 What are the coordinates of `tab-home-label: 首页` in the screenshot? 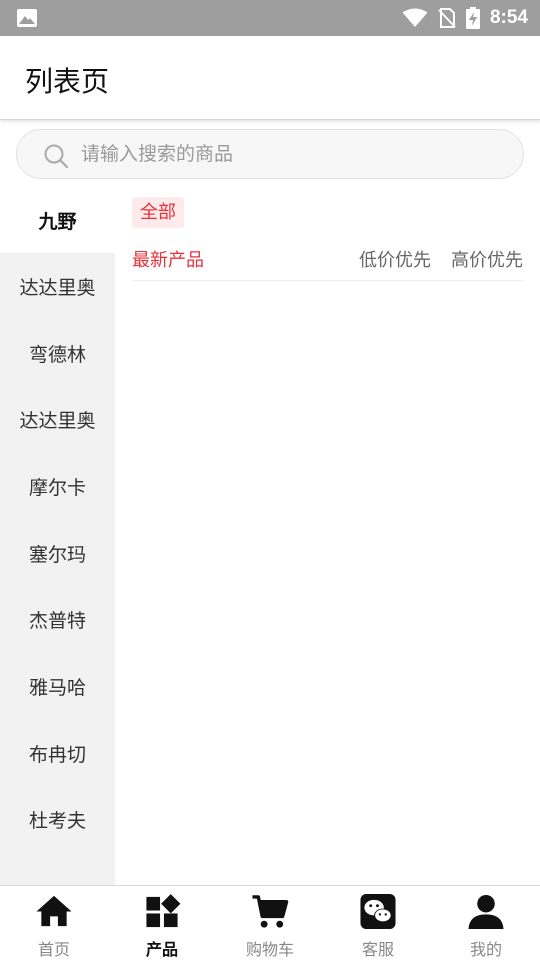 It's located at (53, 949).